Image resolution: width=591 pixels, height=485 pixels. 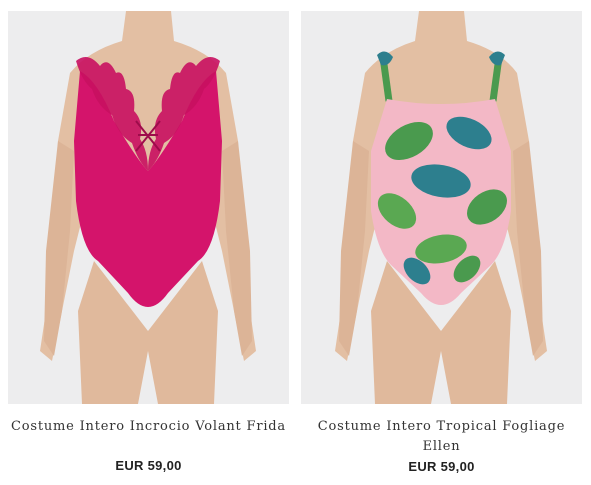 I want to click on product-name: Costume Intero Tropical Fogliage Ellen, so click(x=441, y=437).